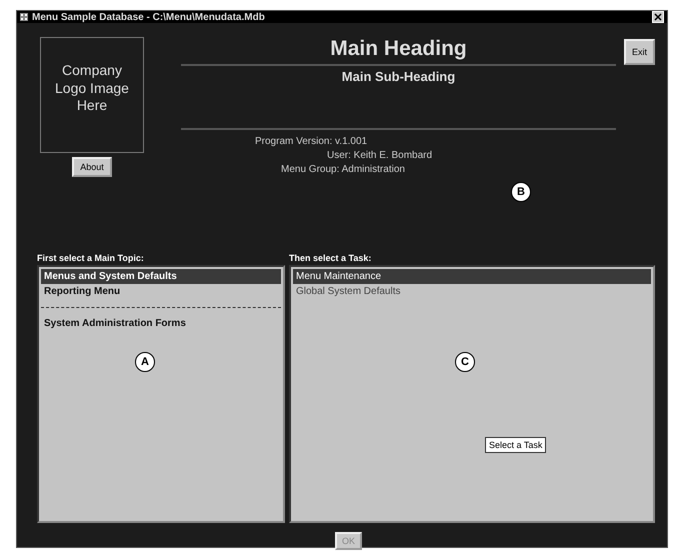 The width and height of the screenshot is (676, 560). Describe the element at coordinates (639, 52) in the screenshot. I see `exit-button: Exit` at that location.